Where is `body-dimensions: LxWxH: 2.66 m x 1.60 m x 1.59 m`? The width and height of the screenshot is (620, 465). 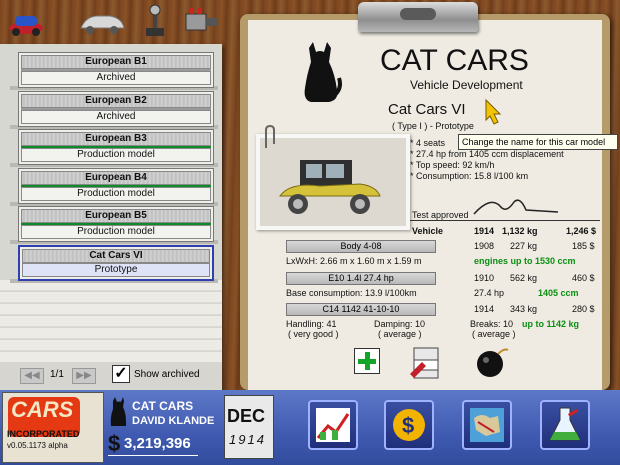 body-dimensions: LxWxH: 2.66 m x 1.60 m x 1.59 m is located at coordinates (354, 261).